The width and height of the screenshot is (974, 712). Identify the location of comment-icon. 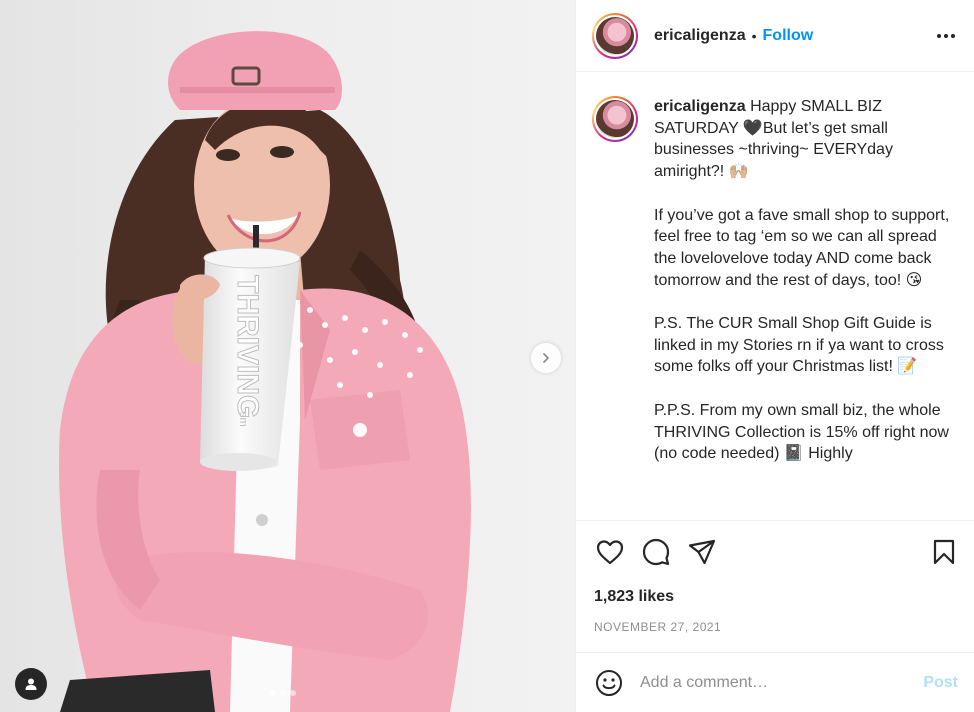
(656, 551).